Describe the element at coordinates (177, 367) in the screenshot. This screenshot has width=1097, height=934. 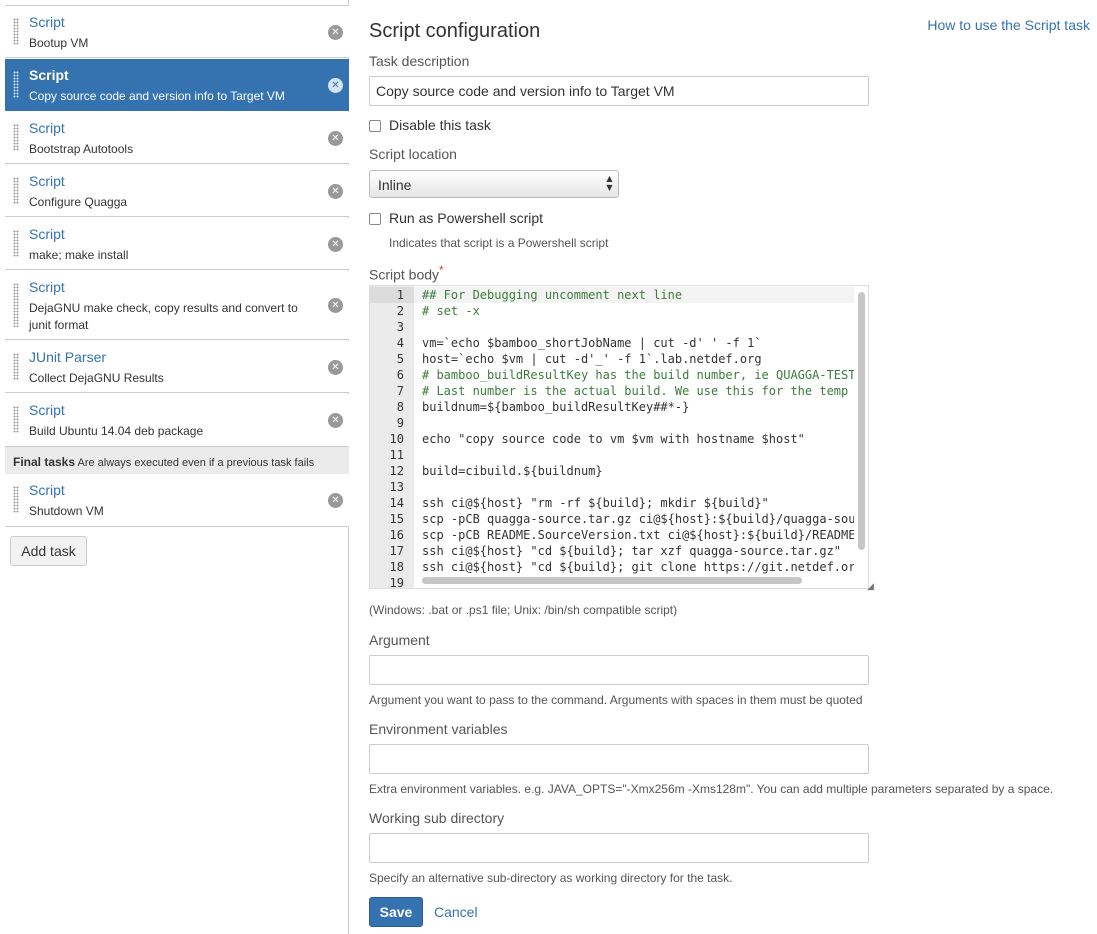
I see `task-item-junit-parser: JUnit Parser Collect DejaGNU Results ✕` at that location.